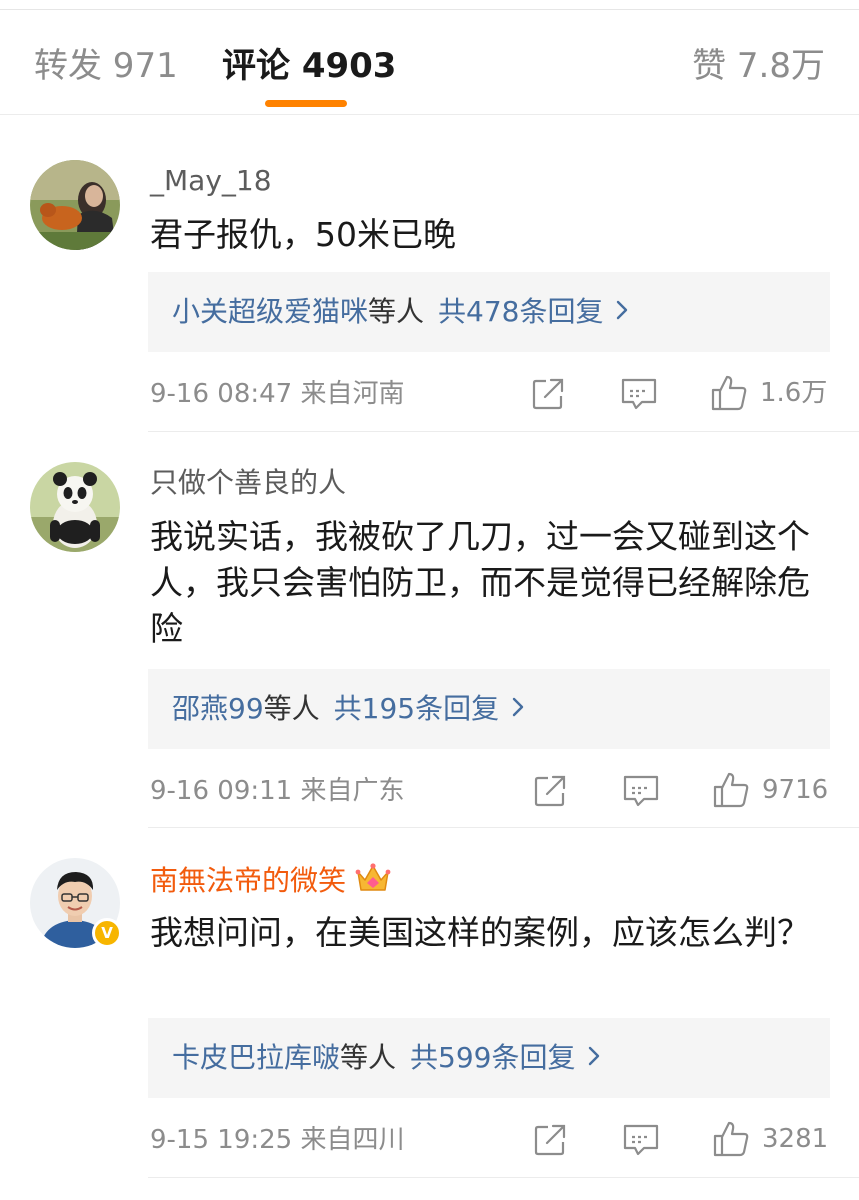 Image resolution: width=859 pixels, height=1200 pixels. Describe the element at coordinates (270, 311) in the screenshot. I see `reply-users: 小关超级爱猫咪` at that location.